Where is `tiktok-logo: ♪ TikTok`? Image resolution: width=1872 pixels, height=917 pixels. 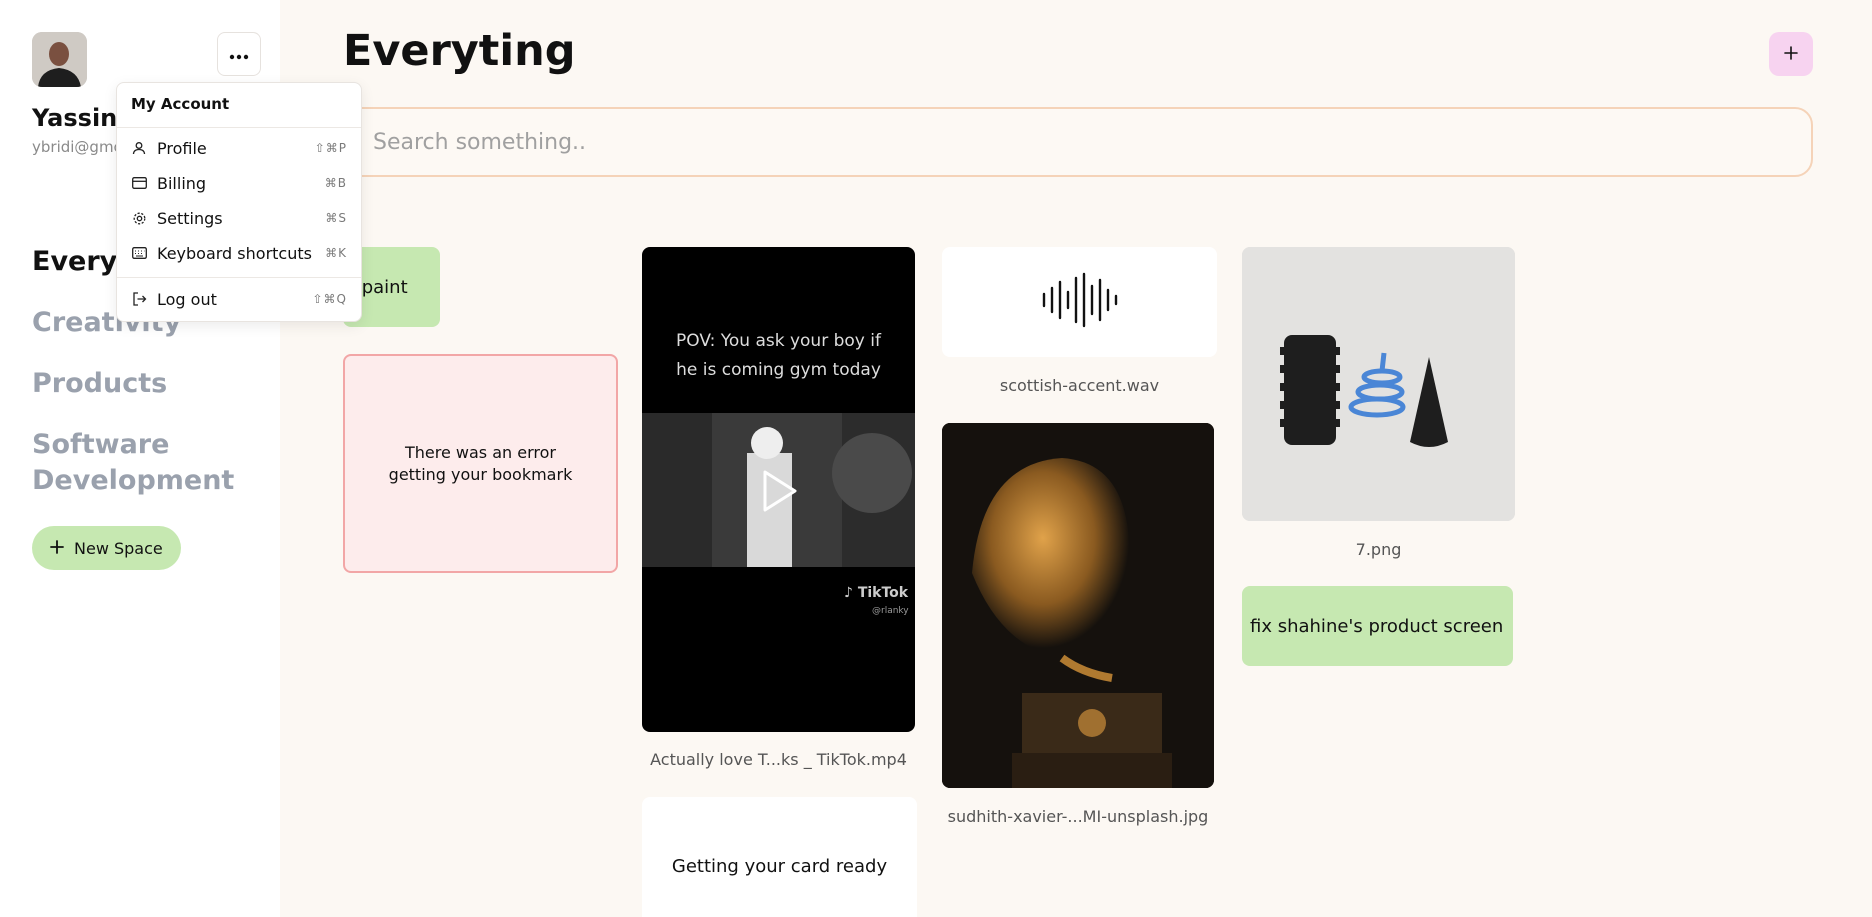
tiktok-logo: ♪ TikTok is located at coordinates (876, 593).